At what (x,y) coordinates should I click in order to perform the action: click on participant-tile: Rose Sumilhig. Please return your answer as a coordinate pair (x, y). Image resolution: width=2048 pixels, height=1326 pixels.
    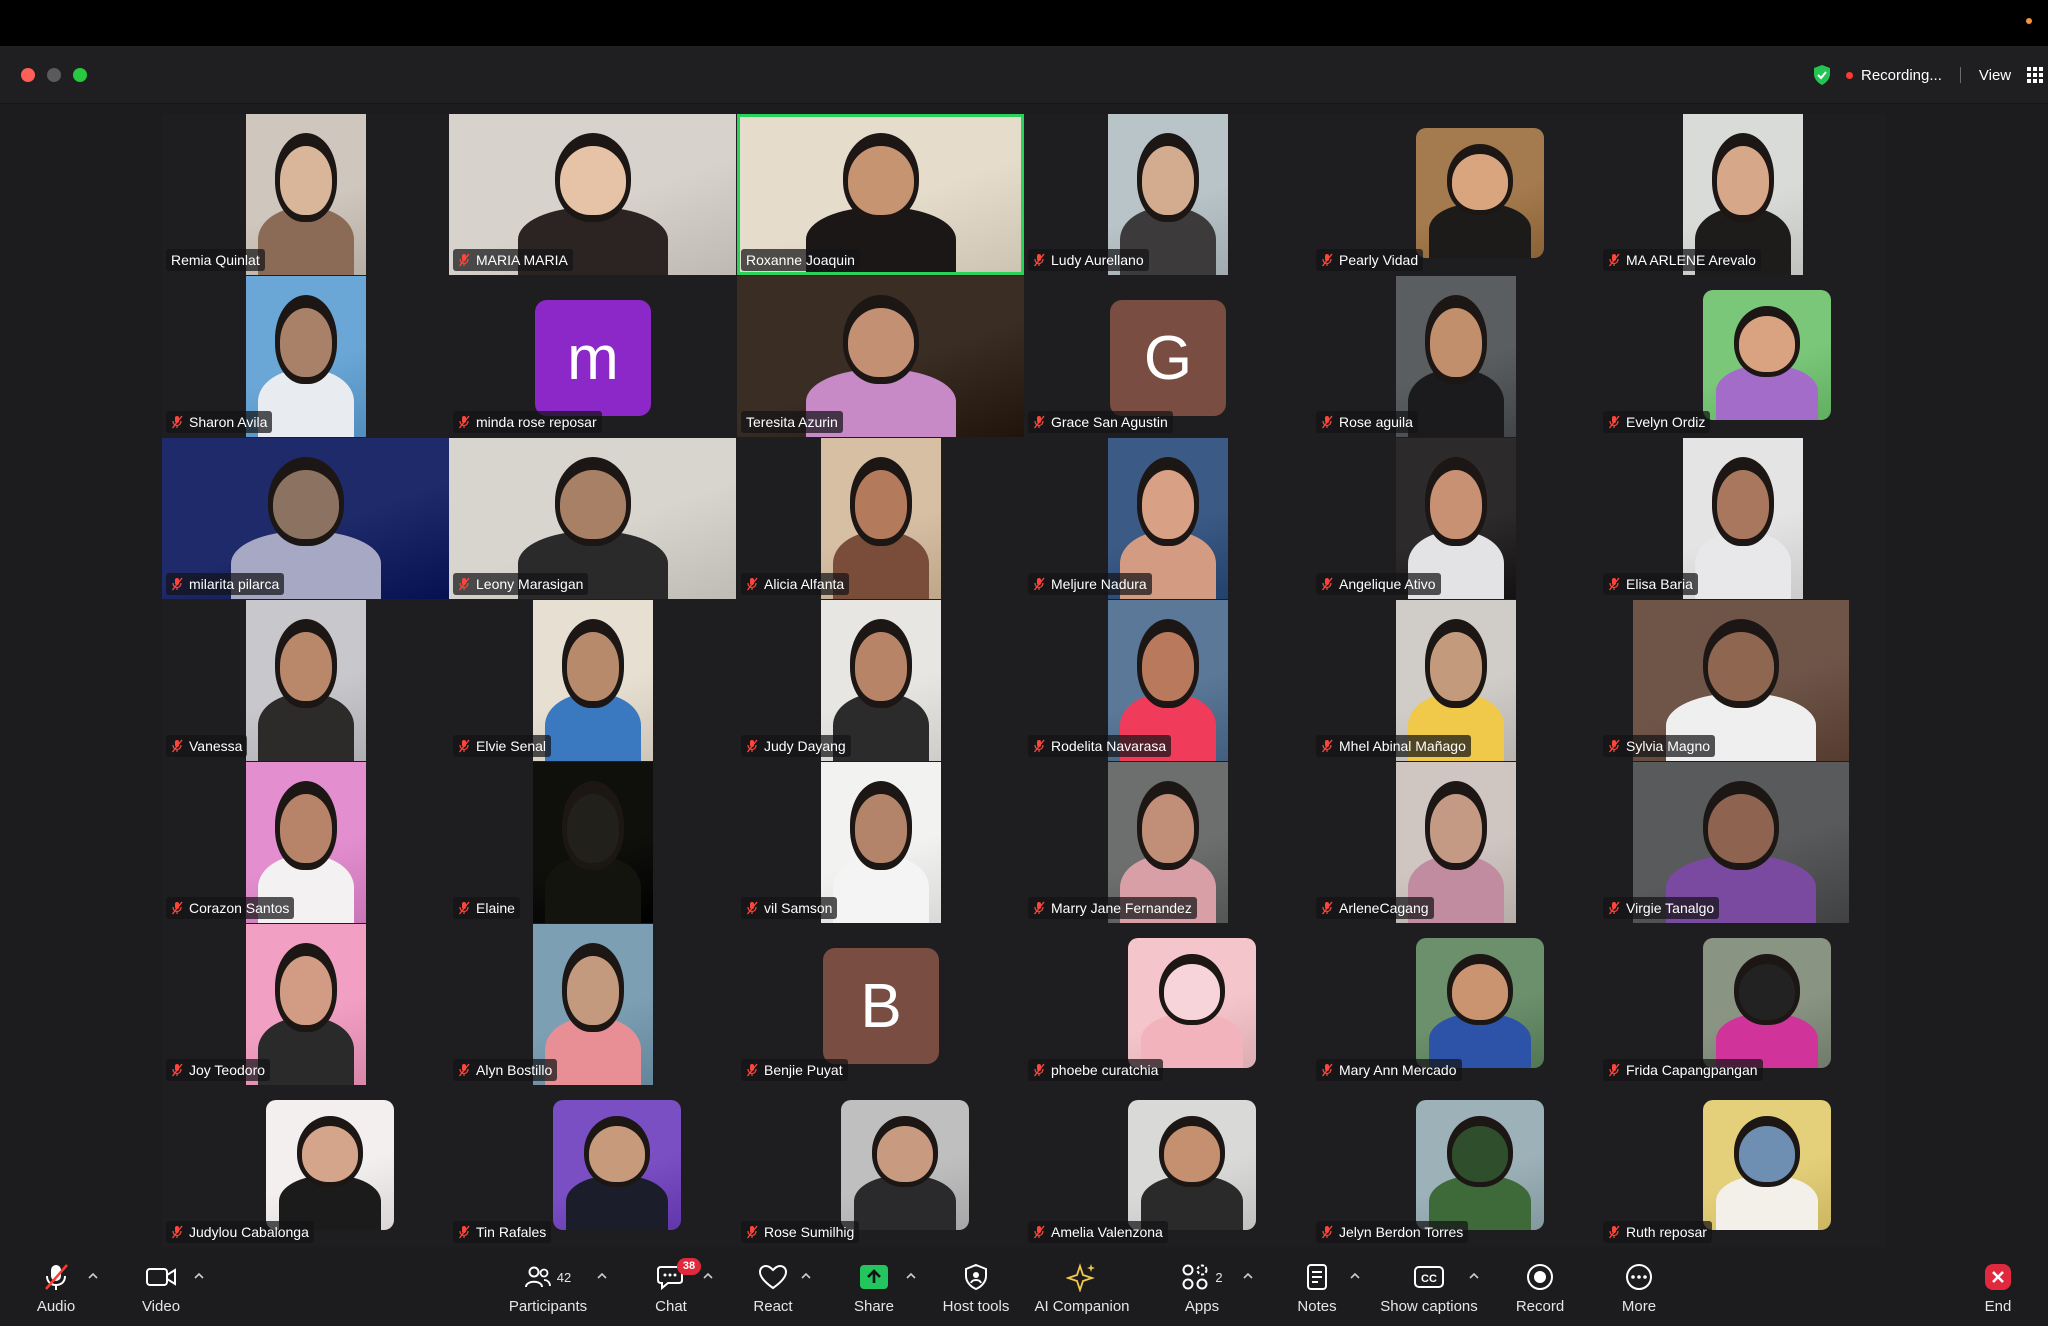
    Looking at the image, I should click on (880, 1166).